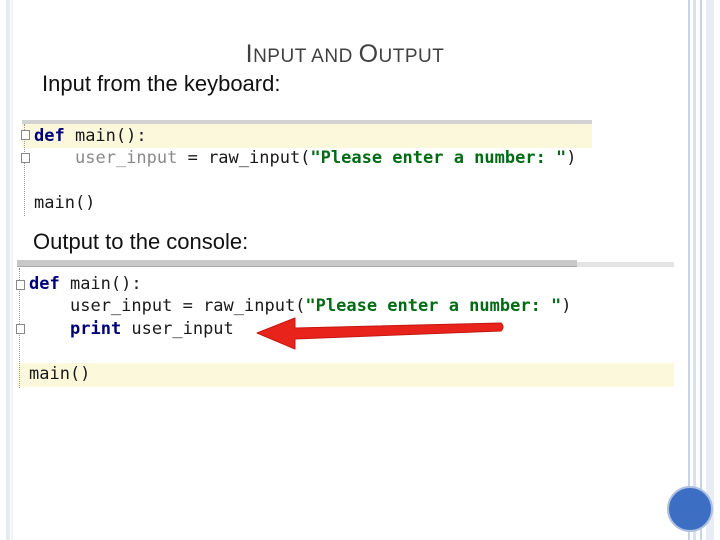 Image resolution: width=720 pixels, height=540 pixels. What do you see at coordinates (411, 56) in the screenshot?
I see `title-part-2: UTPUT` at bounding box center [411, 56].